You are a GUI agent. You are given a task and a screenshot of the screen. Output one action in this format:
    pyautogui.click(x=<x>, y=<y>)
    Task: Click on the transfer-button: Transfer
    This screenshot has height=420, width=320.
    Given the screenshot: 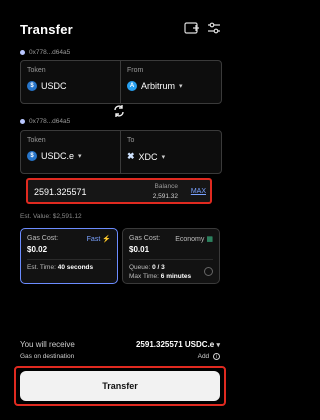 What is the action you would take?
    pyautogui.click(x=120, y=386)
    